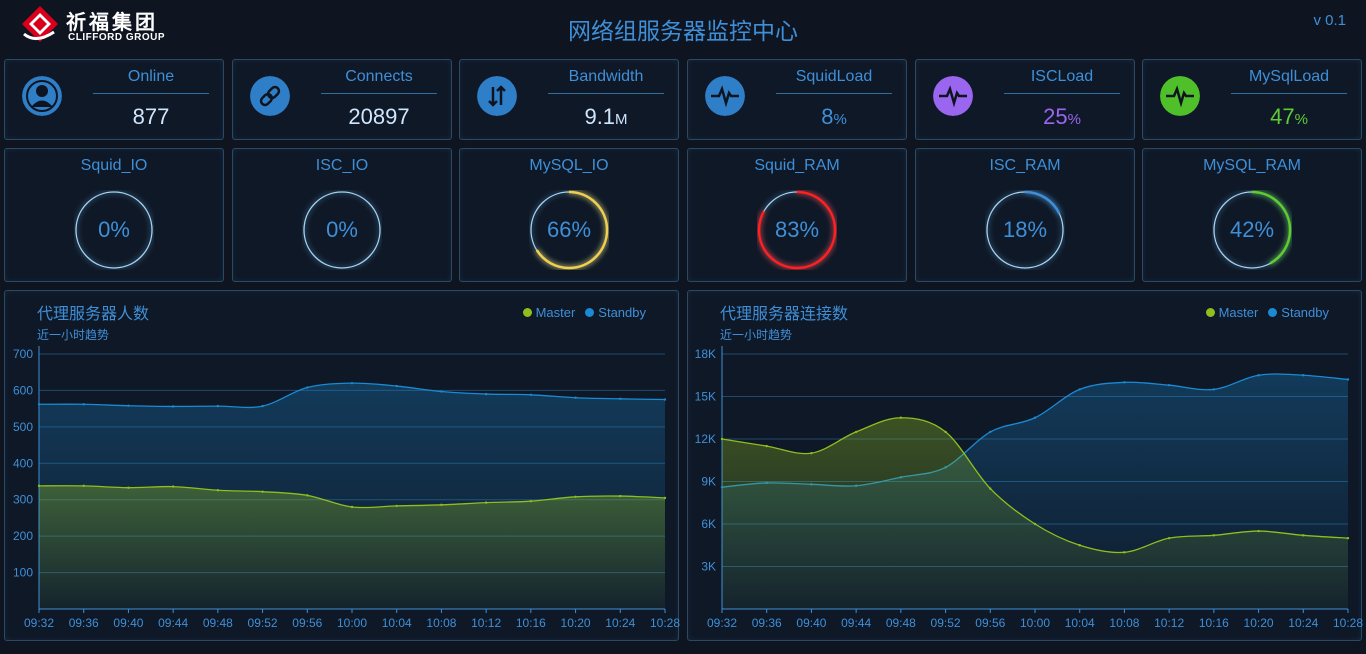  Describe the element at coordinates (114, 229) in the screenshot. I see `gauge-value: 0%` at that location.